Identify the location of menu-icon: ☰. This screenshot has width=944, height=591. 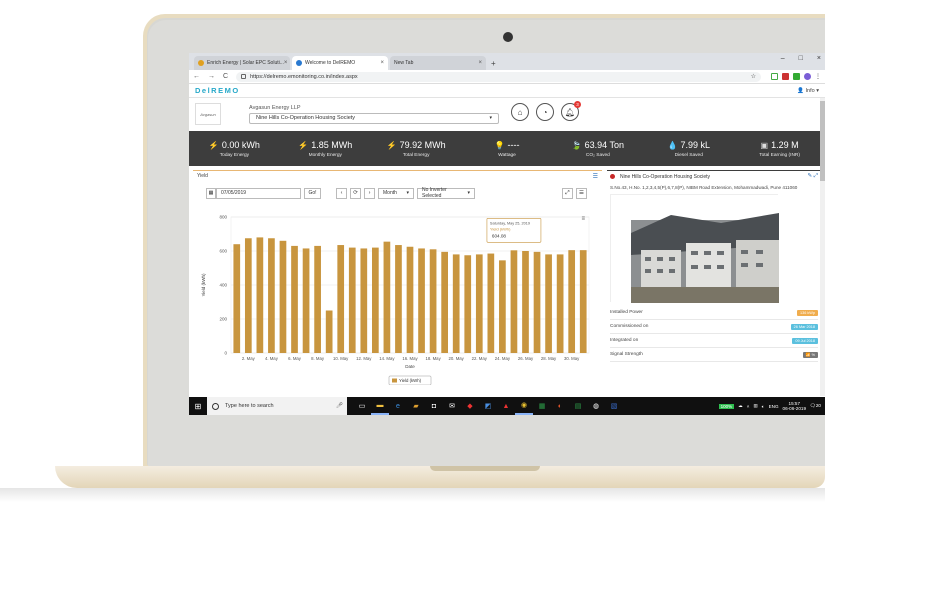
(595, 176).